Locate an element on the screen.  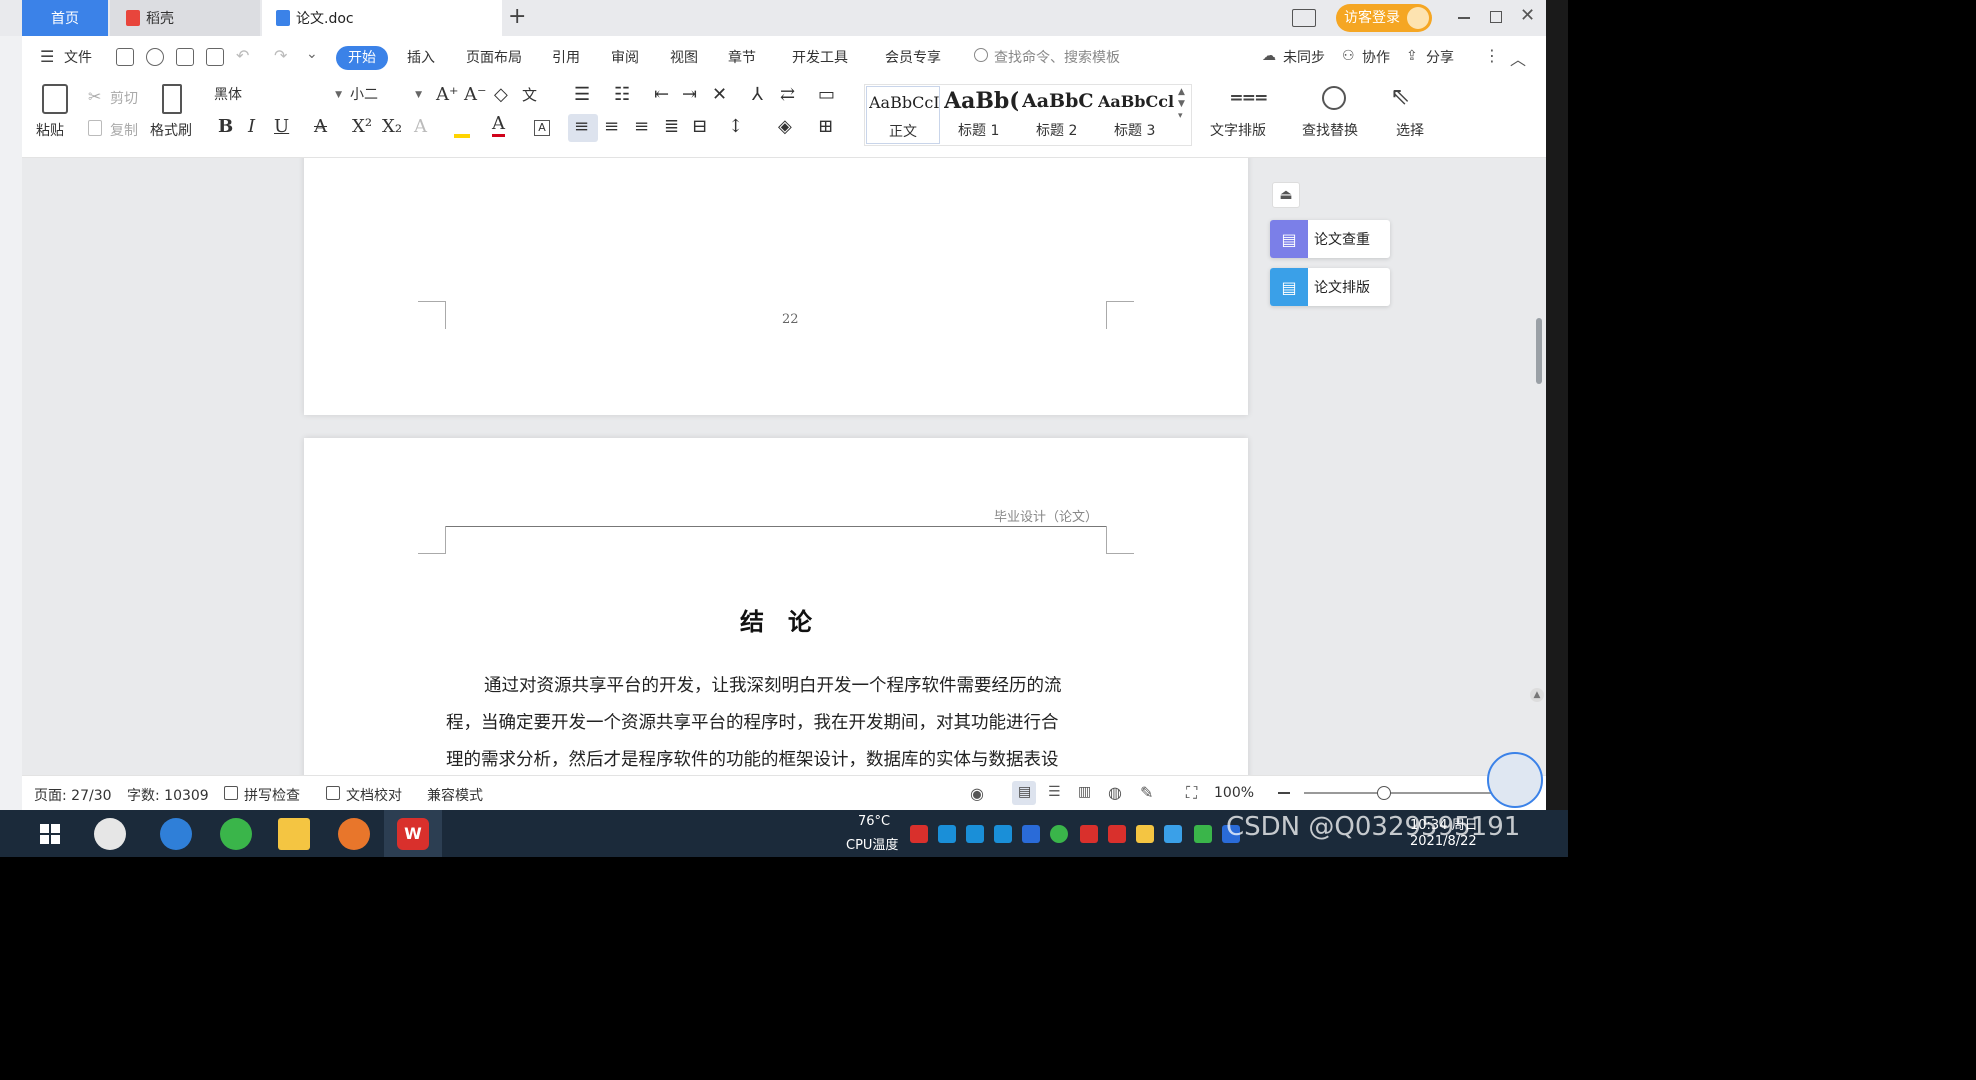
shading-icon: ◈ is located at coordinates (785, 126).